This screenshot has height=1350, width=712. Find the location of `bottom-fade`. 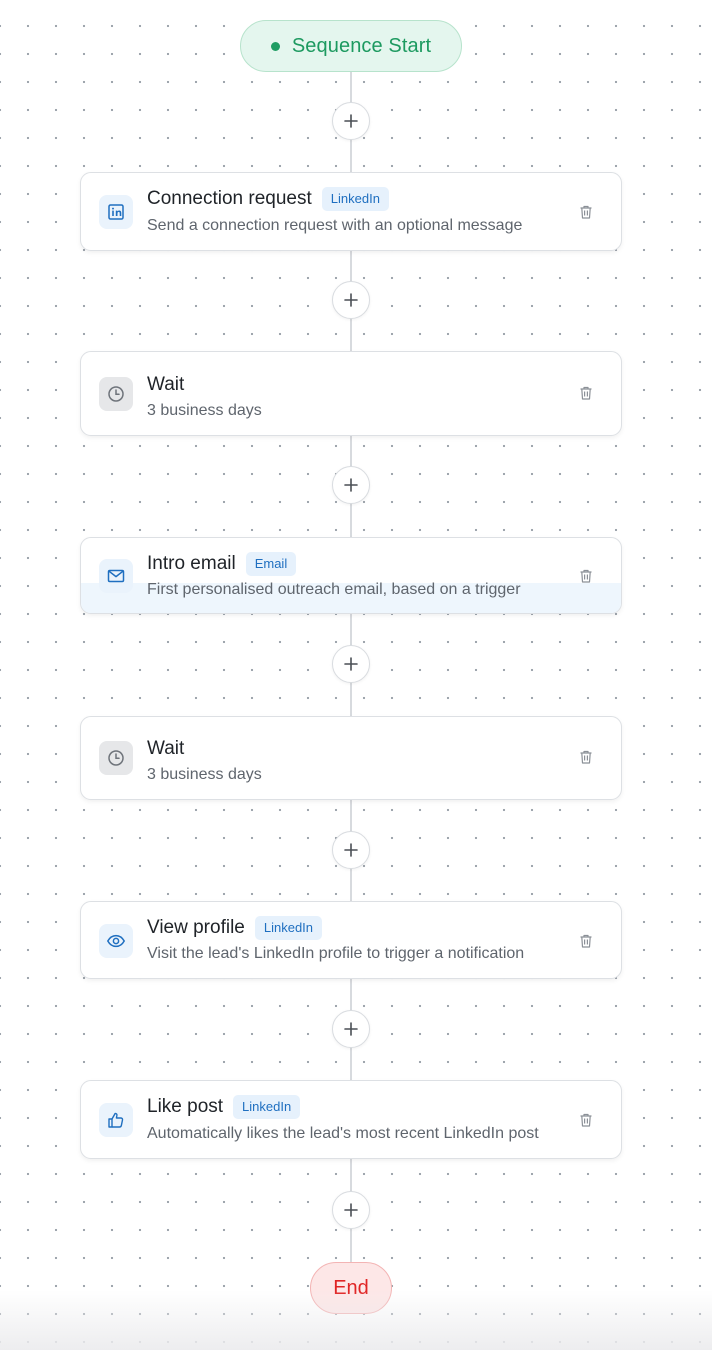

bottom-fade is located at coordinates (356, 1320).